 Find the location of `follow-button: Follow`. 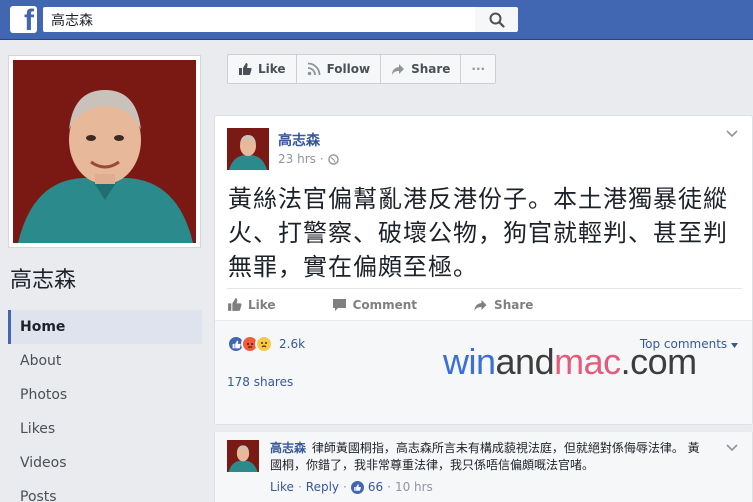

follow-button: Follow is located at coordinates (339, 69).